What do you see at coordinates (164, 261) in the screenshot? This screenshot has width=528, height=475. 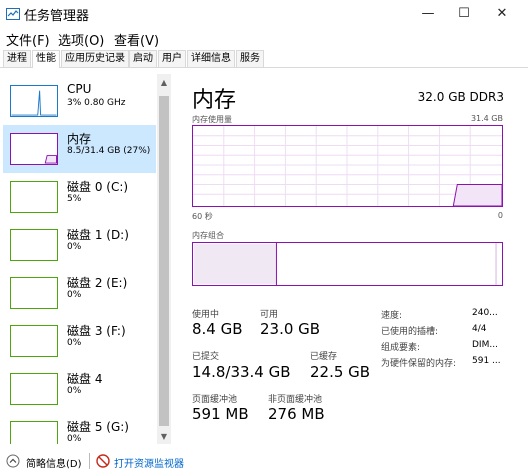 I see `scrollbar-thumb` at bounding box center [164, 261].